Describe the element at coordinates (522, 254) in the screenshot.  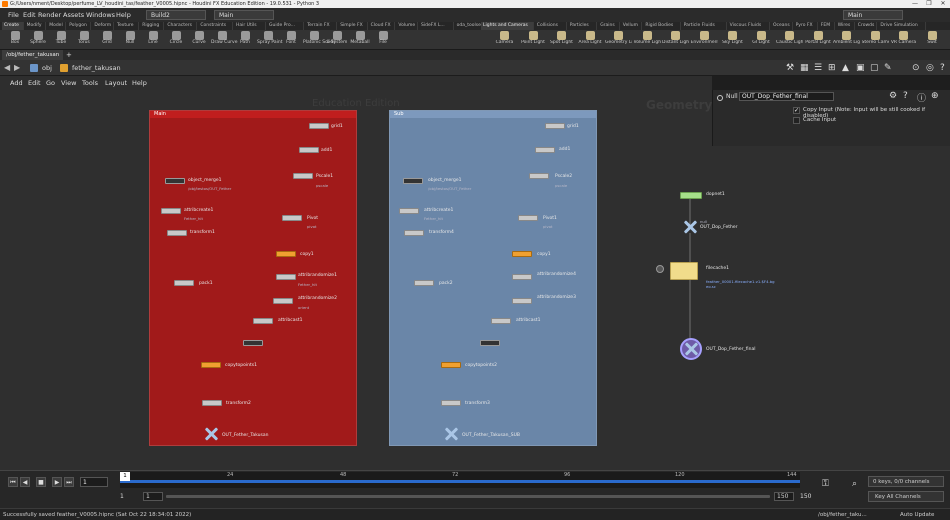
I see `node-copy1-sub` at that location.